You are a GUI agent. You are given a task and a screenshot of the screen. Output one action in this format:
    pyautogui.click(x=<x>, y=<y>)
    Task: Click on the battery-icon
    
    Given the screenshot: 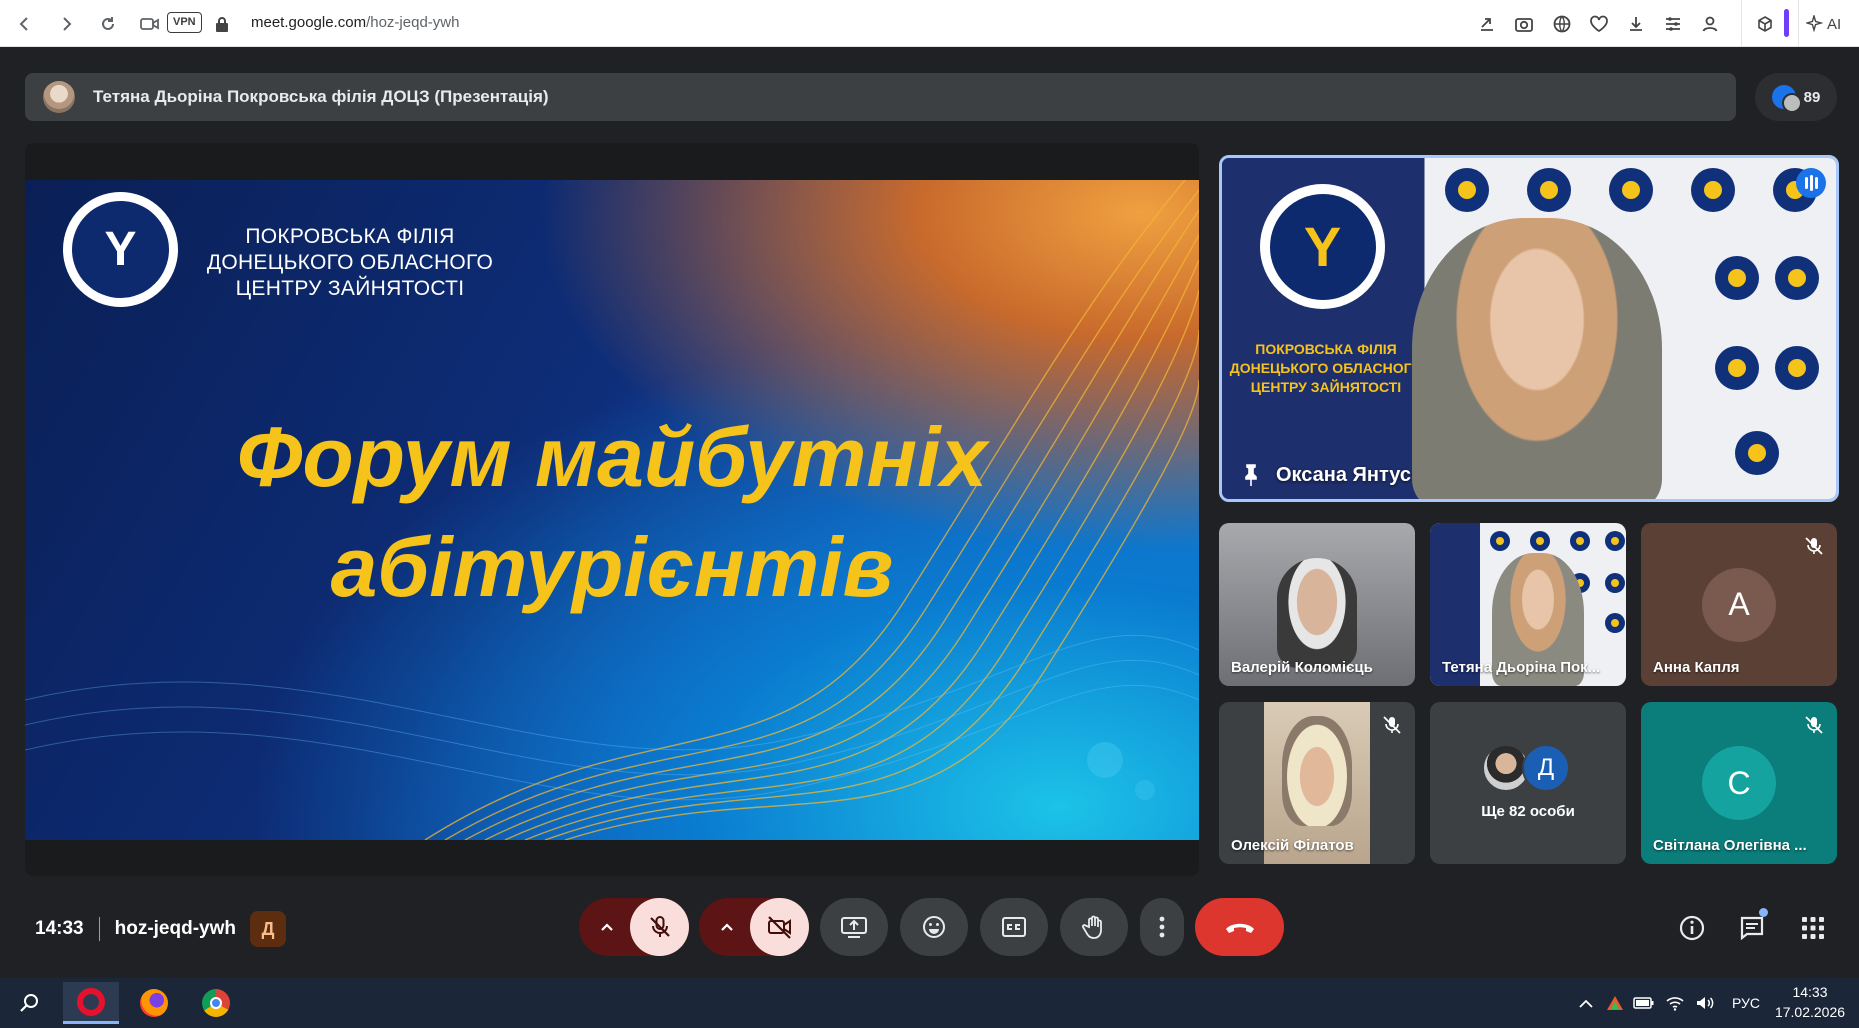 What is the action you would take?
    pyautogui.click(x=1644, y=1003)
    